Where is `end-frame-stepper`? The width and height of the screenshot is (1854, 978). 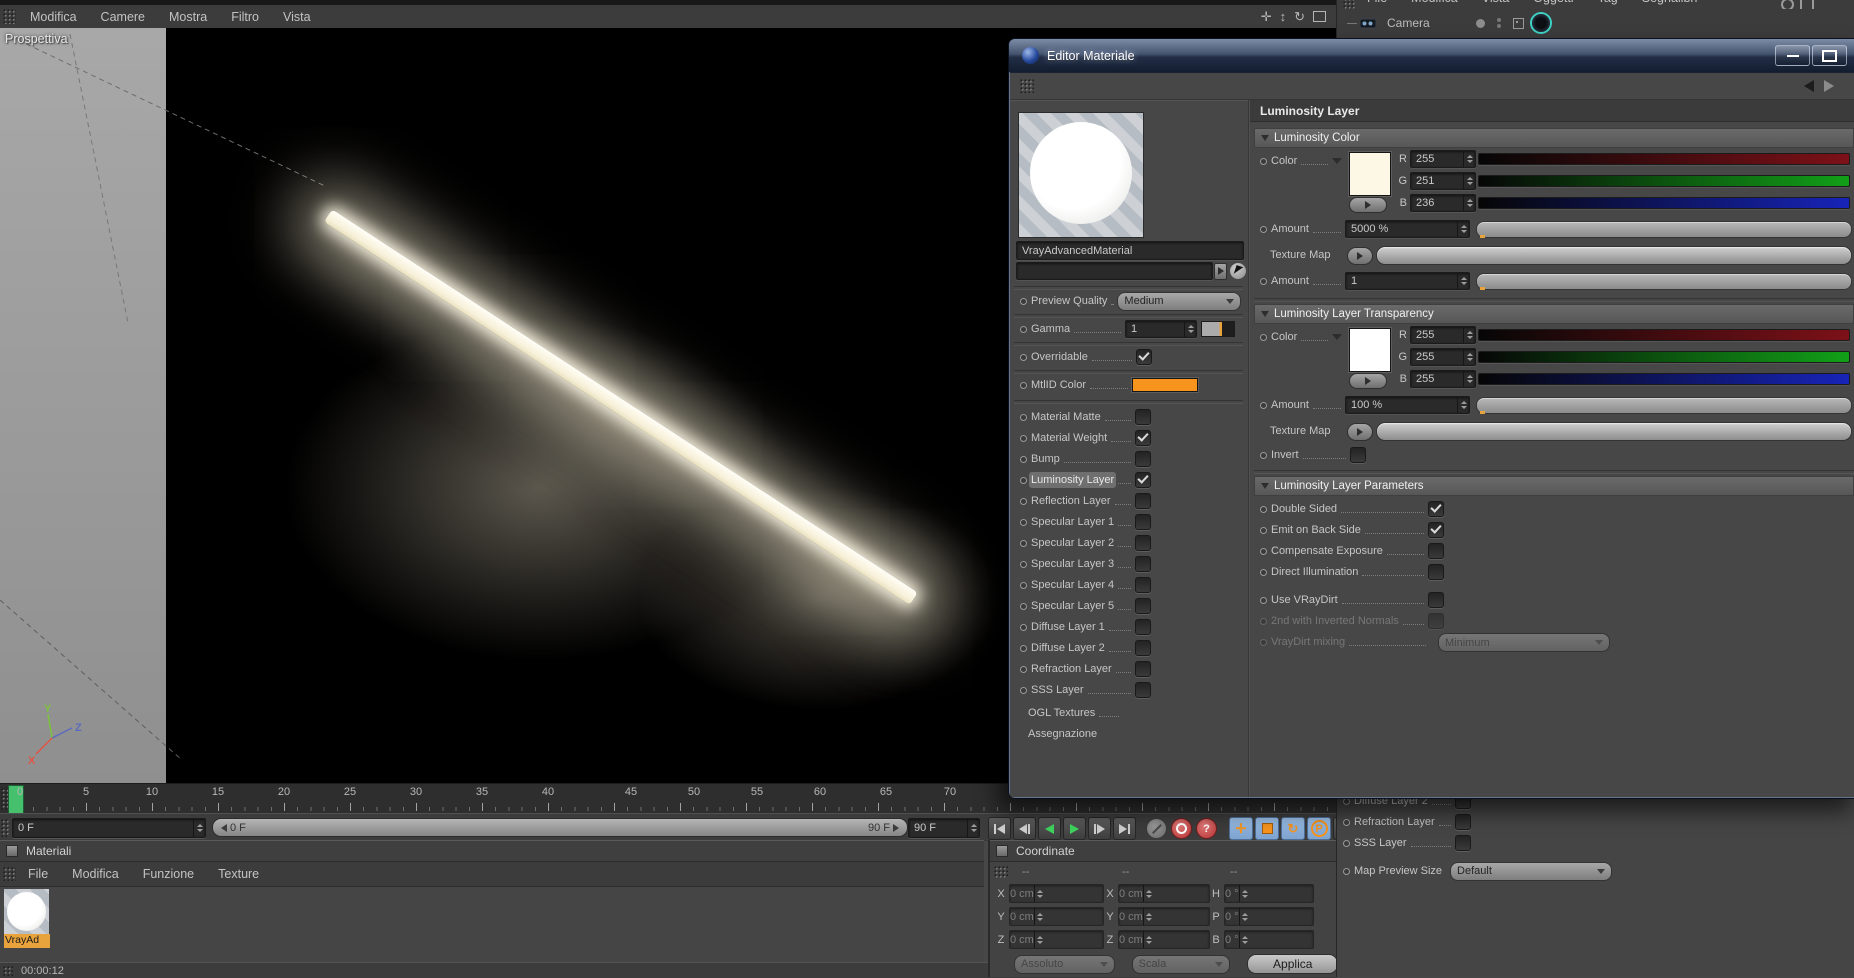
end-frame-stepper is located at coordinates (973, 828).